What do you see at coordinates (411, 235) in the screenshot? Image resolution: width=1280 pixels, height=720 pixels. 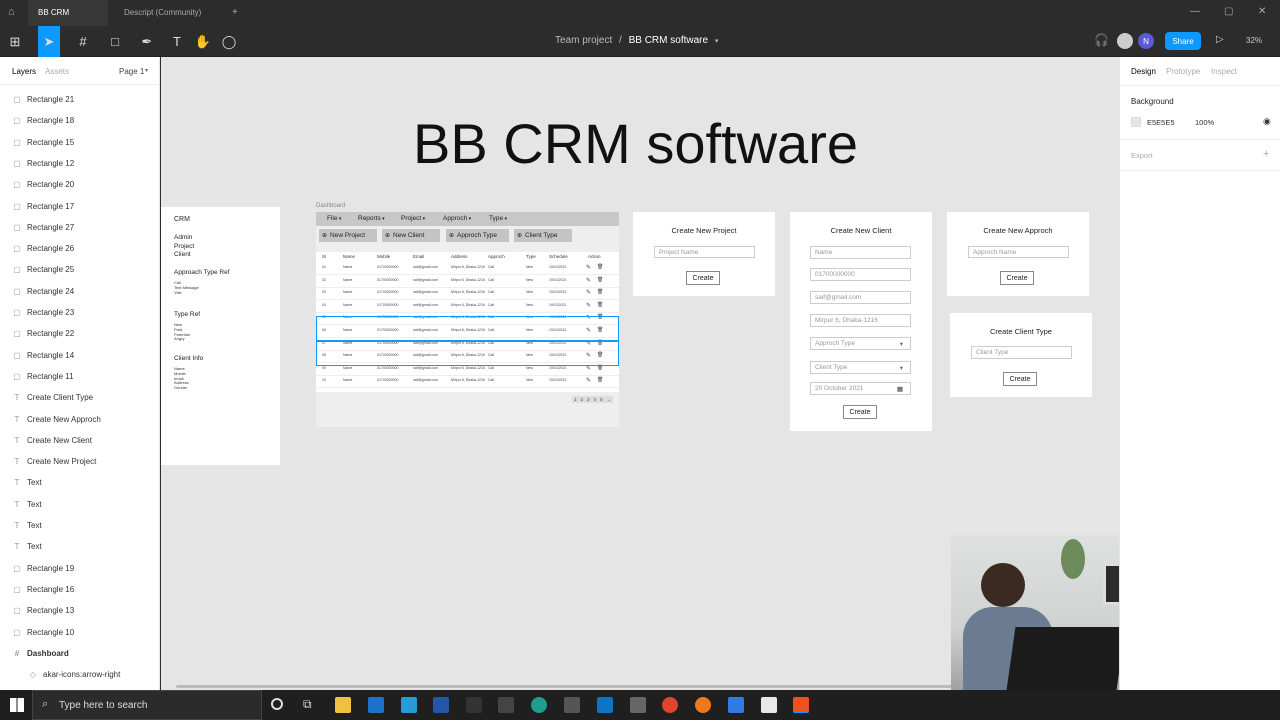 I see `dashboard-action-button: ⊕ New Client` at bounding box center [411, 235].